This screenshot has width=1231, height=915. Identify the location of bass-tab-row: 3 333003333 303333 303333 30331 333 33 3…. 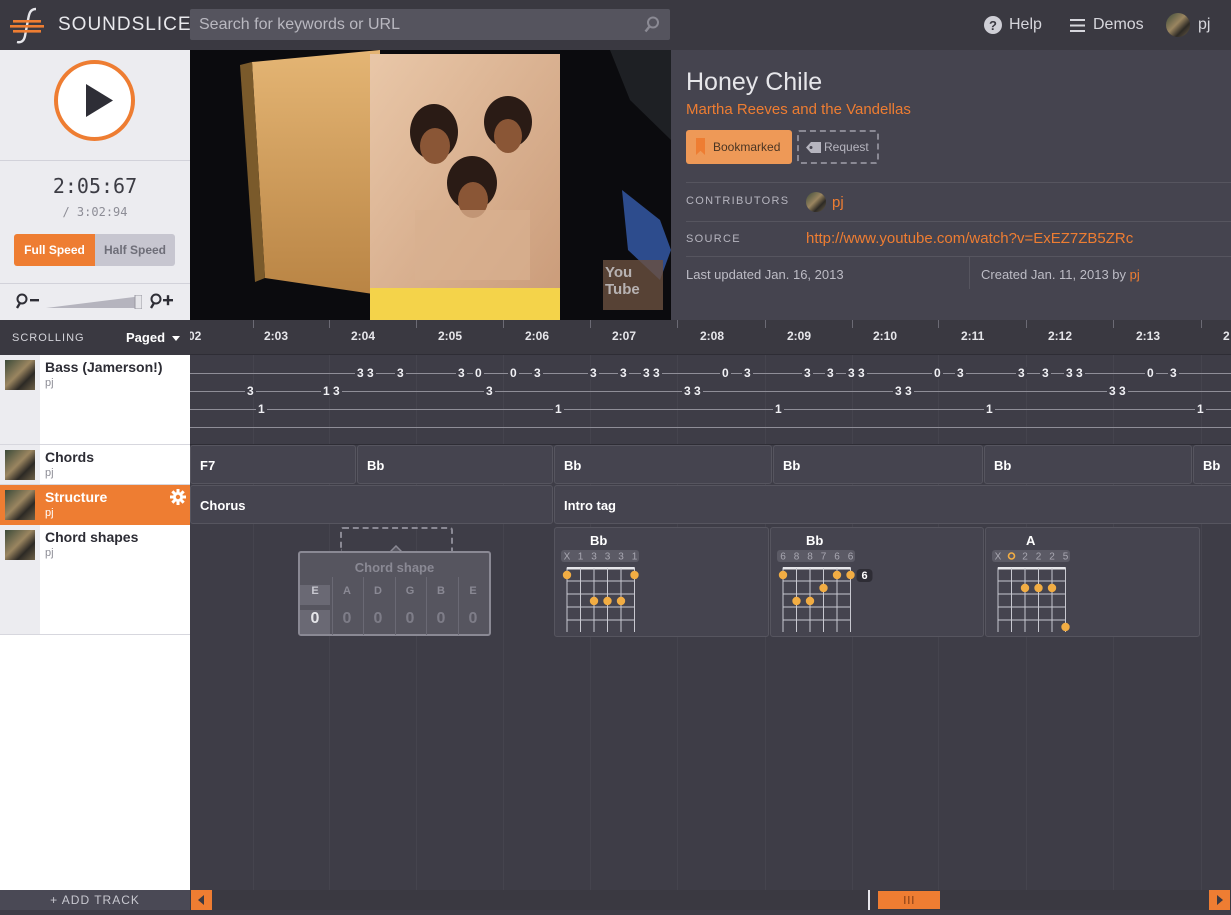
(710, 400).